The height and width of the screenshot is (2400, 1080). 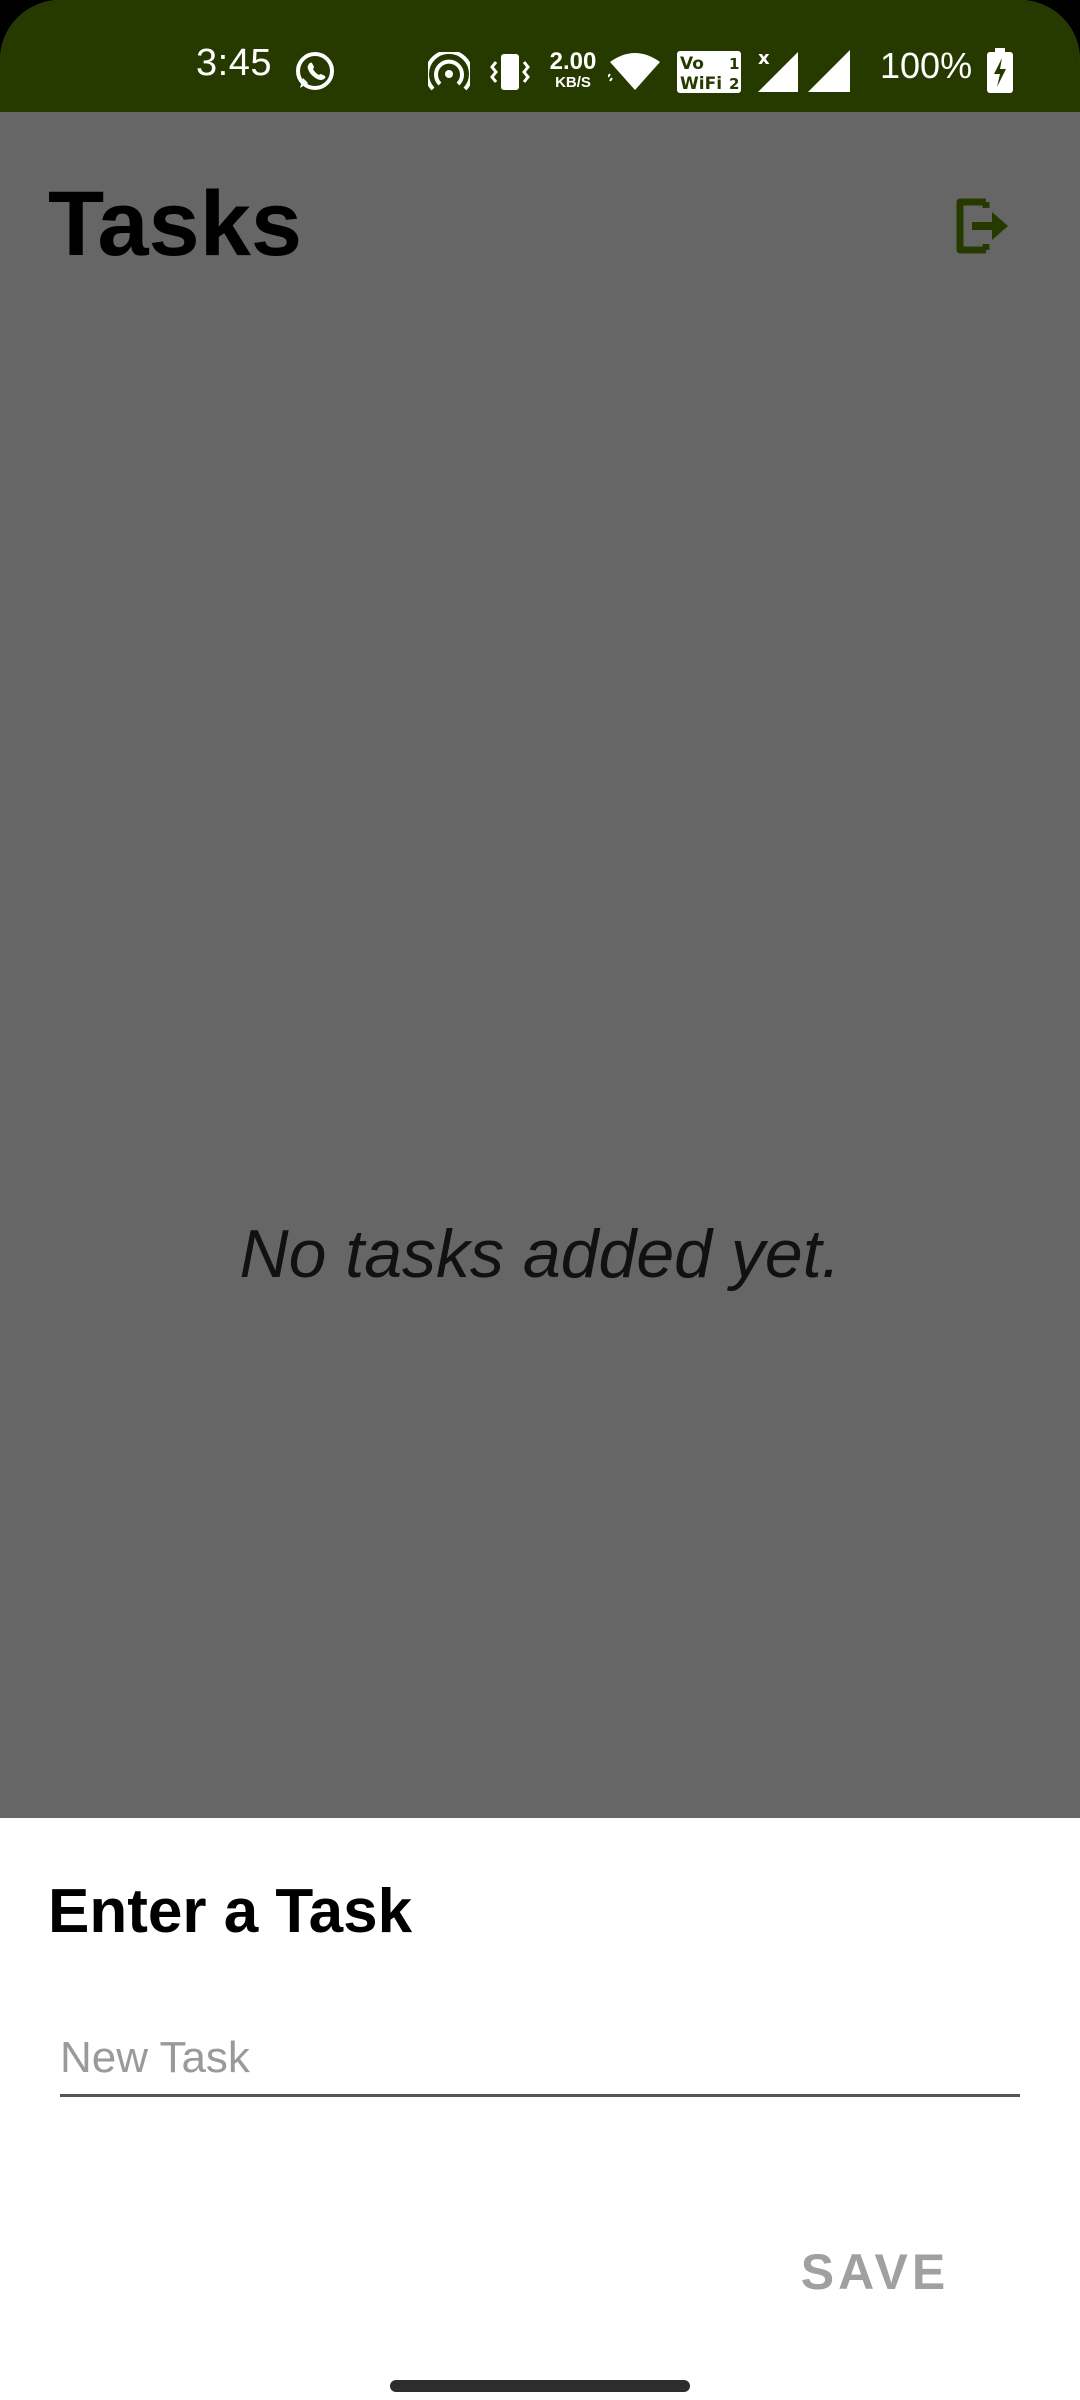 What do you see at coordinates (540, 1254) in the screenshot?
I see `empty-state-message: No tasks added yet.` at bounding box center [540, 1254].